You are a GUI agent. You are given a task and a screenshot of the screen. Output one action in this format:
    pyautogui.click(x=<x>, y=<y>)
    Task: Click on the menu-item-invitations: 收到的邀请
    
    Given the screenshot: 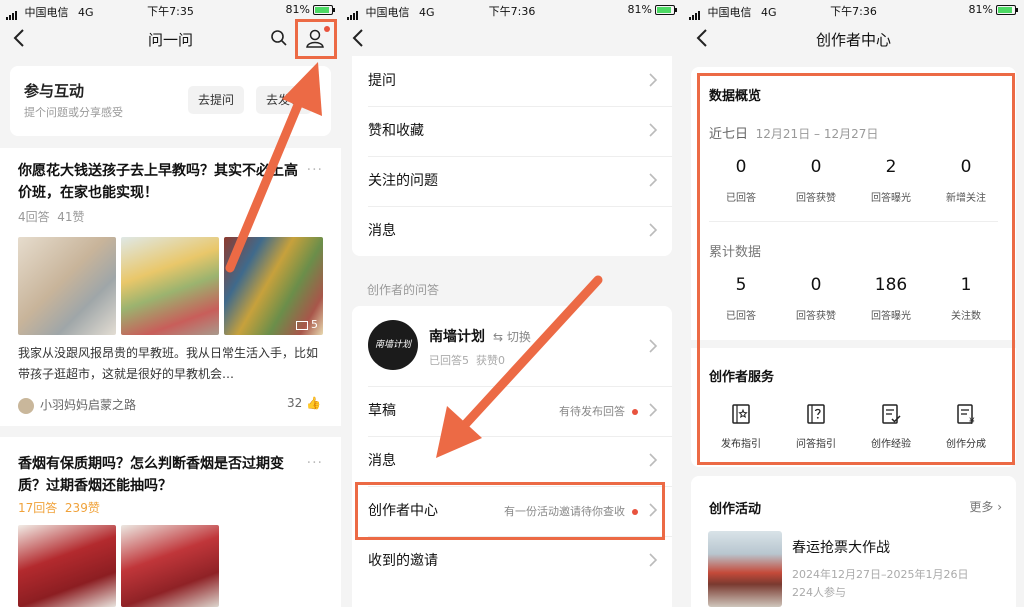 What is the action you would take?
    pyautogui.click(x=512, y=561)
    